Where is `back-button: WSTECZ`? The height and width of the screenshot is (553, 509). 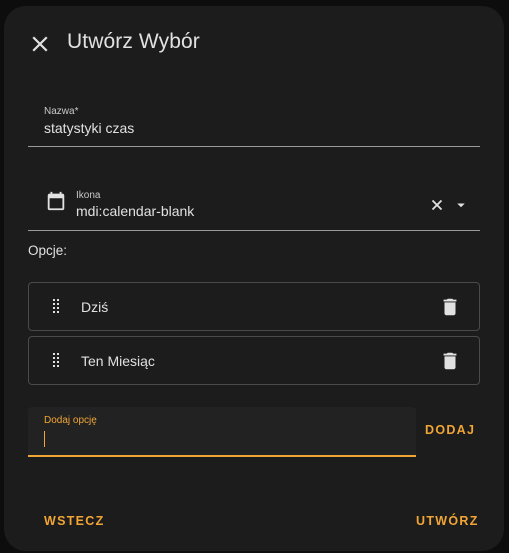 back-button: WSTECZ is located at coordinates (74, 521).